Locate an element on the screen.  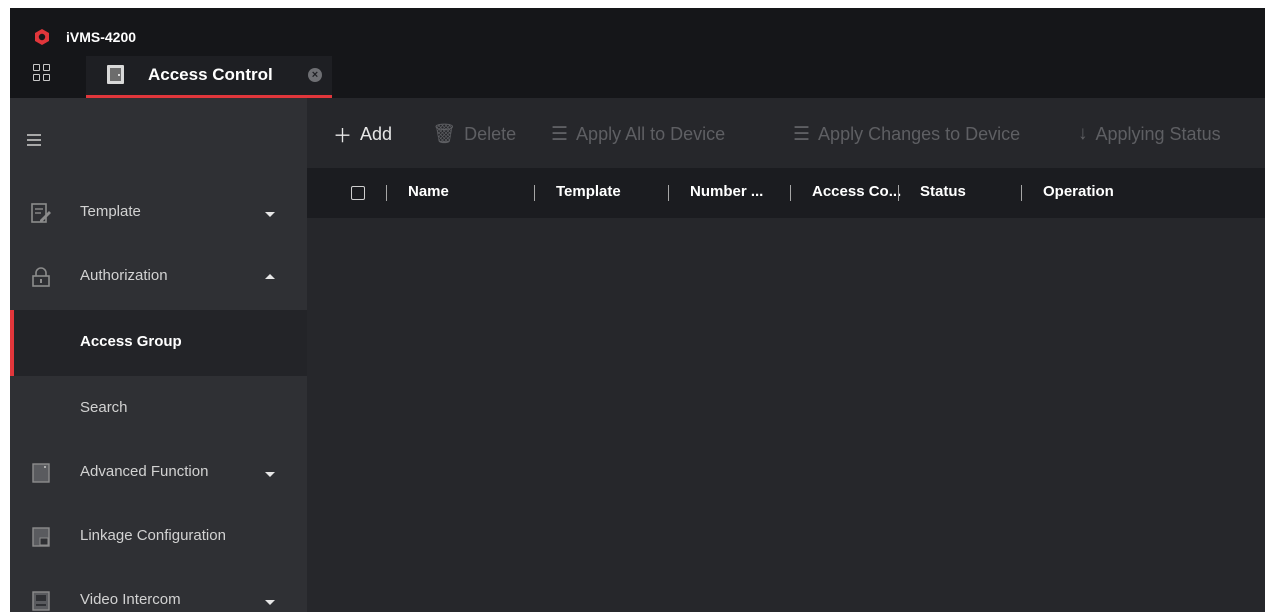
apply-changes-icon: ☰ is located at coordinates (802, 134).